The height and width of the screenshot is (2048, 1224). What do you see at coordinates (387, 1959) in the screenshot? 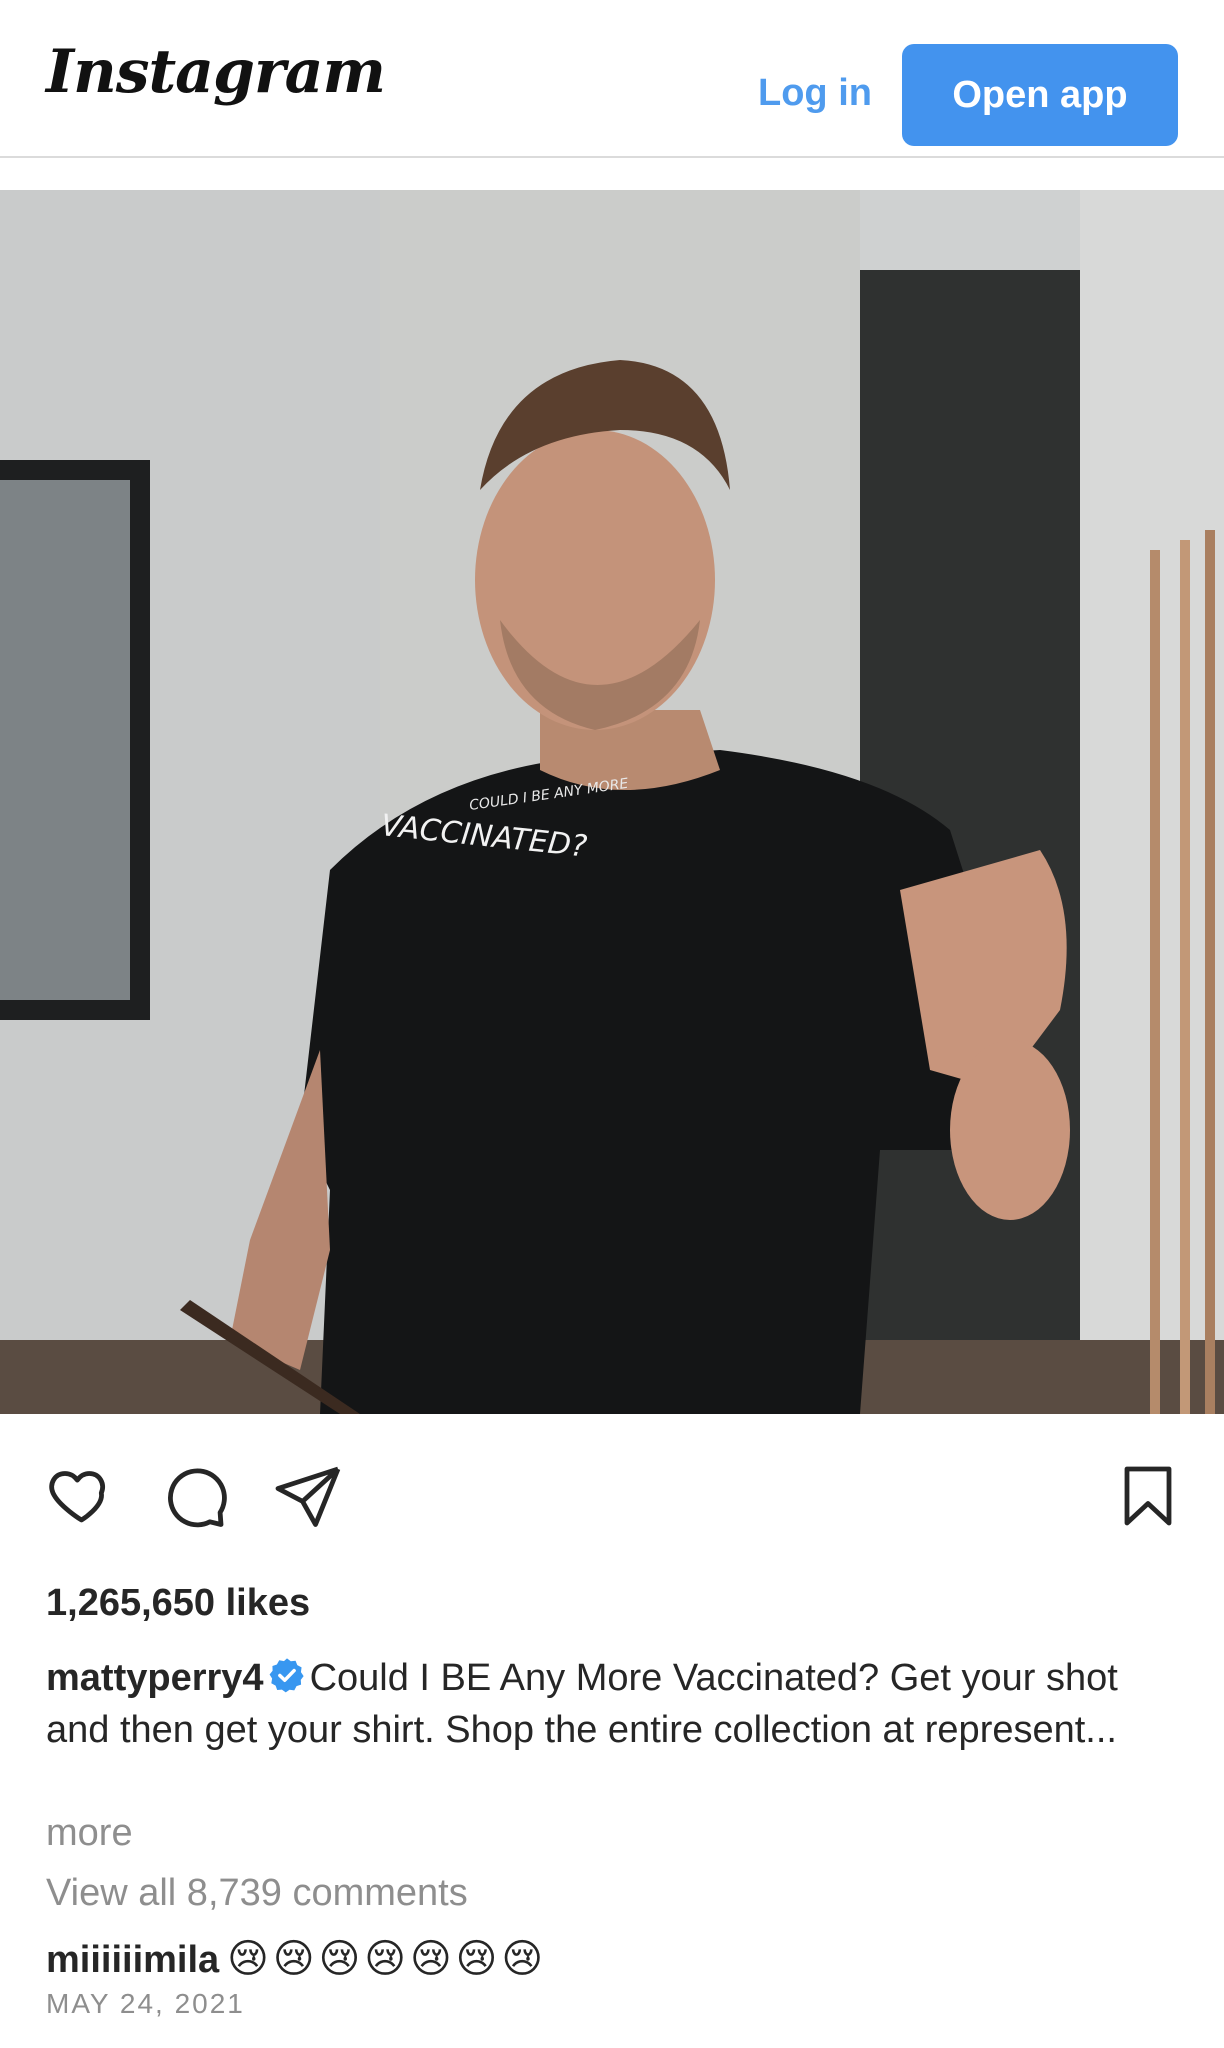
I see `comment-text: 😢😢😢😢😢😢😢` at bounding box center [387, 1959].